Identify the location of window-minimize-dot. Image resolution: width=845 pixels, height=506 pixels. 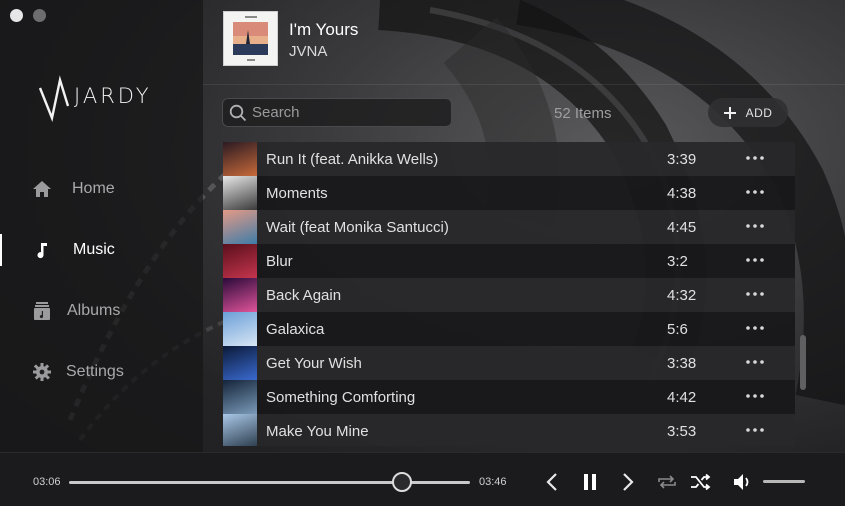
(39, 15).